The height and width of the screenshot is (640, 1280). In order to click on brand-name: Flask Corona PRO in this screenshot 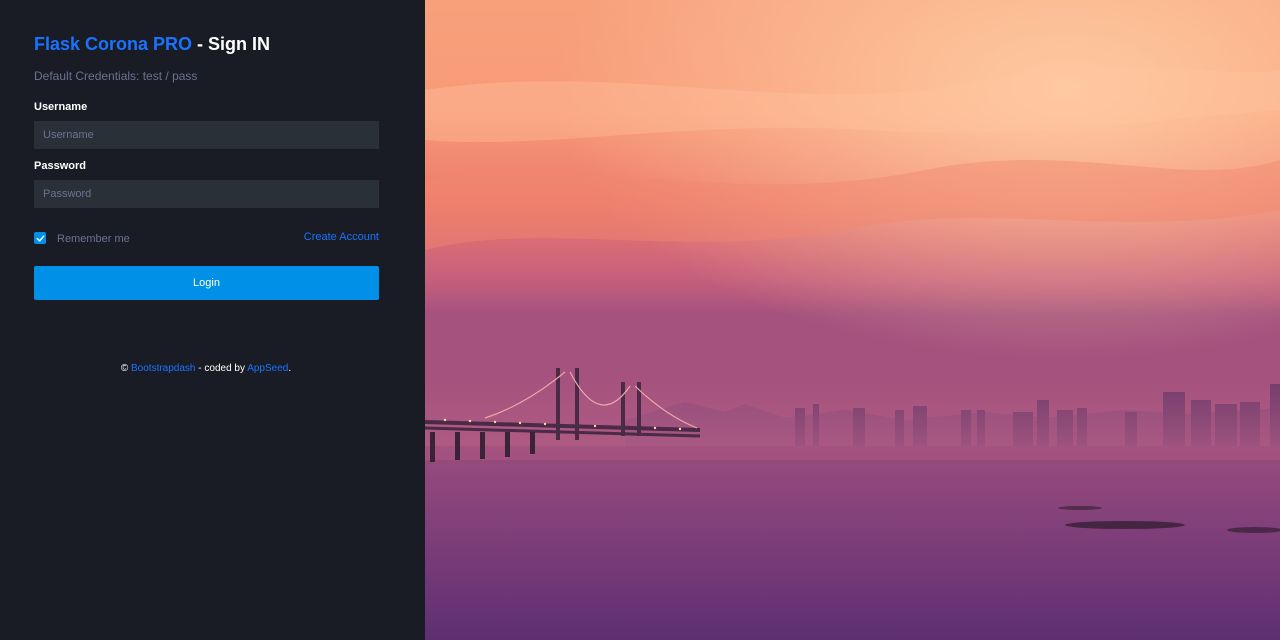, I will do `click(113, 44)`.